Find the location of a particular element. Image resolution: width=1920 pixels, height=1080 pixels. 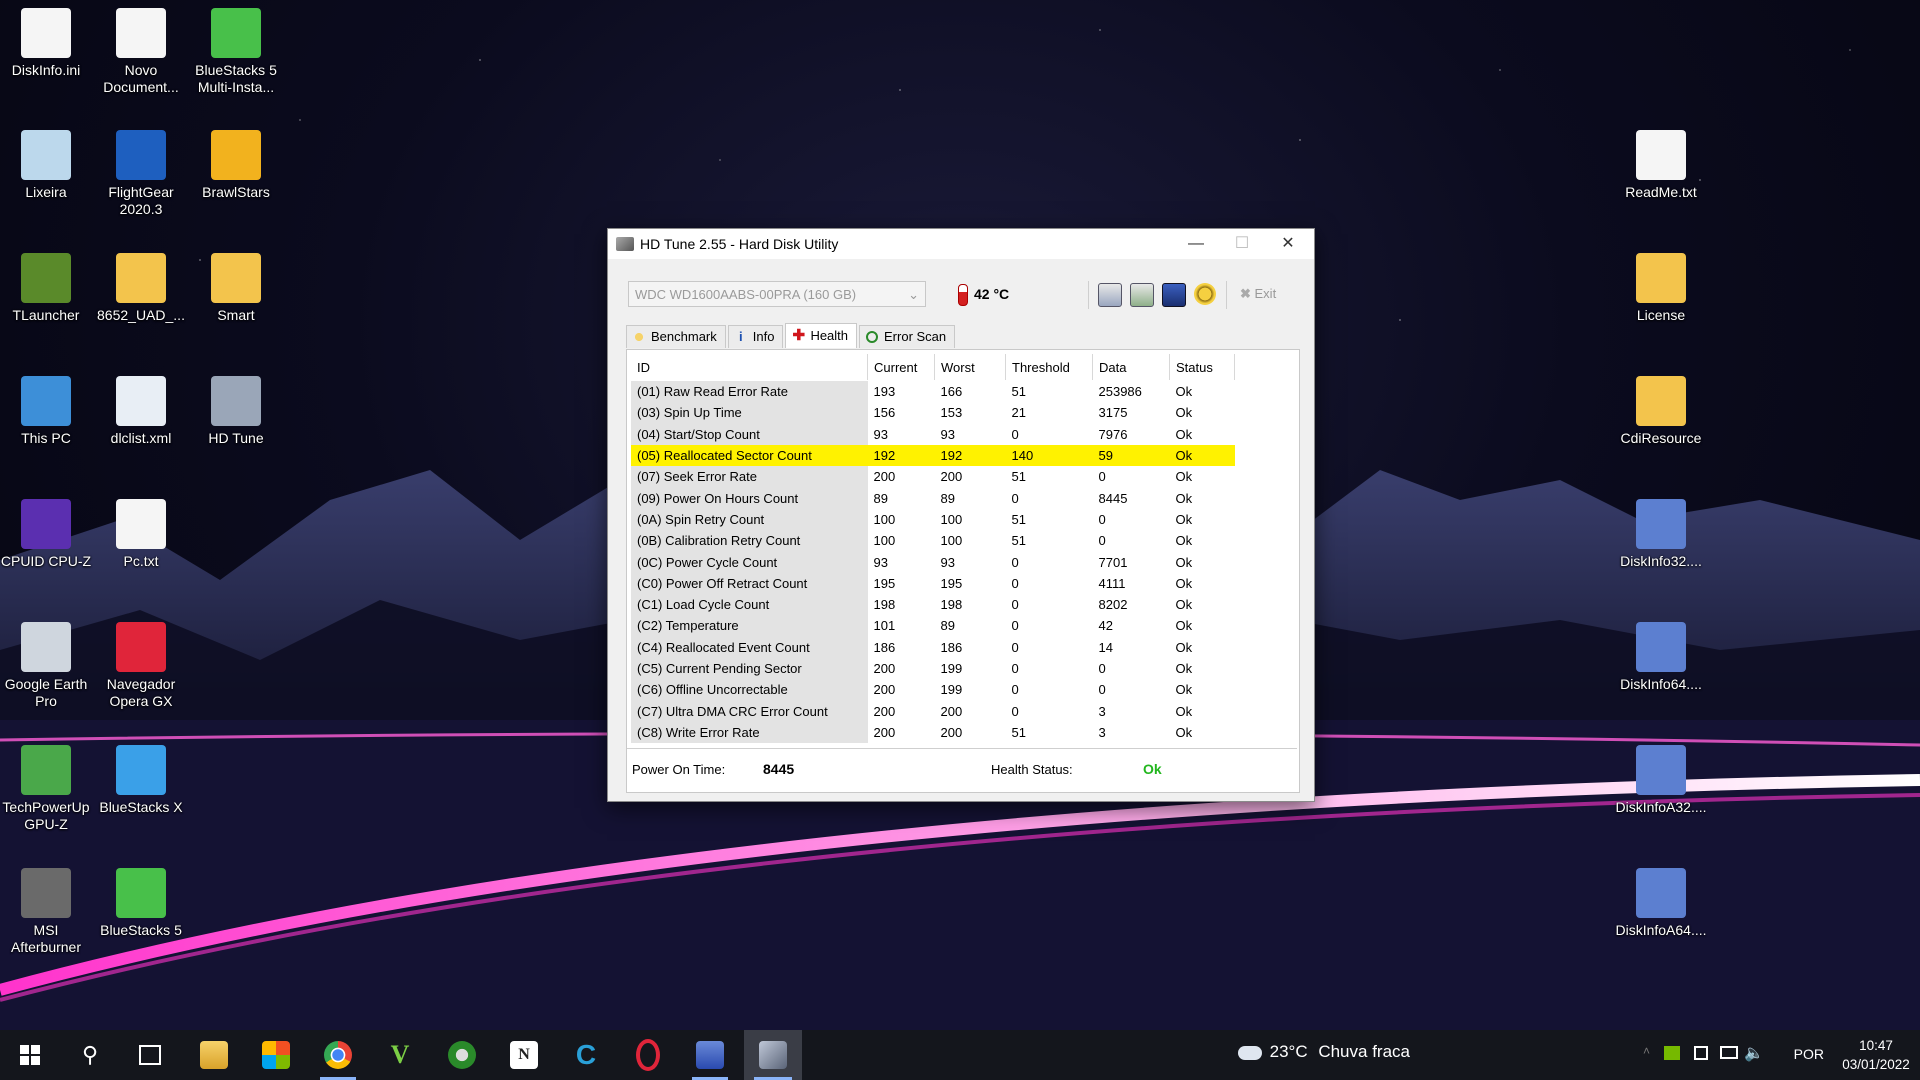

status-footer: Power On Time: 8445 Health Status: Ok is located at coordinates (962, 770).